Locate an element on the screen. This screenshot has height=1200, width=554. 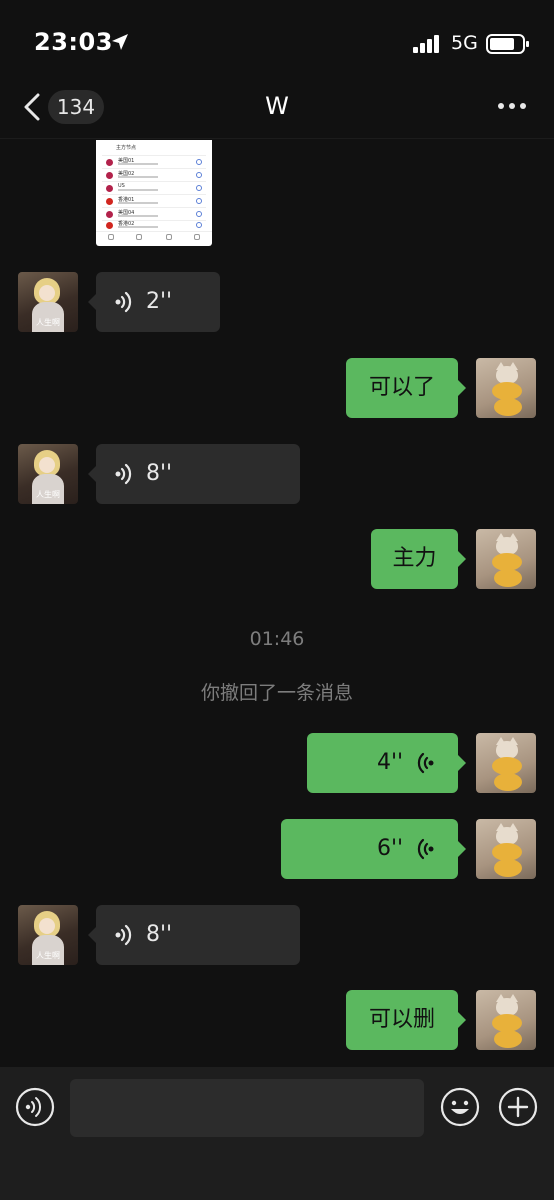
message-input is located at coordinates (247, 1108).